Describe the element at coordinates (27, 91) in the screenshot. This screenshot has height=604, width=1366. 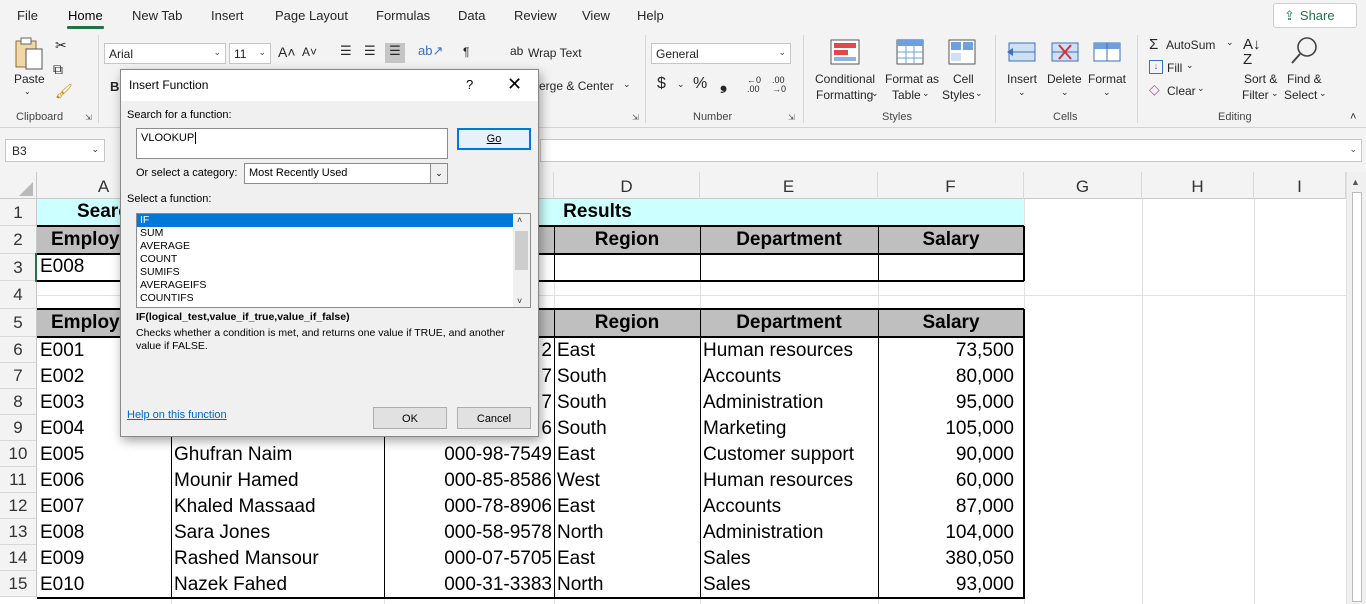
I see `paste-dropdown-icon: ⌄` at that location.